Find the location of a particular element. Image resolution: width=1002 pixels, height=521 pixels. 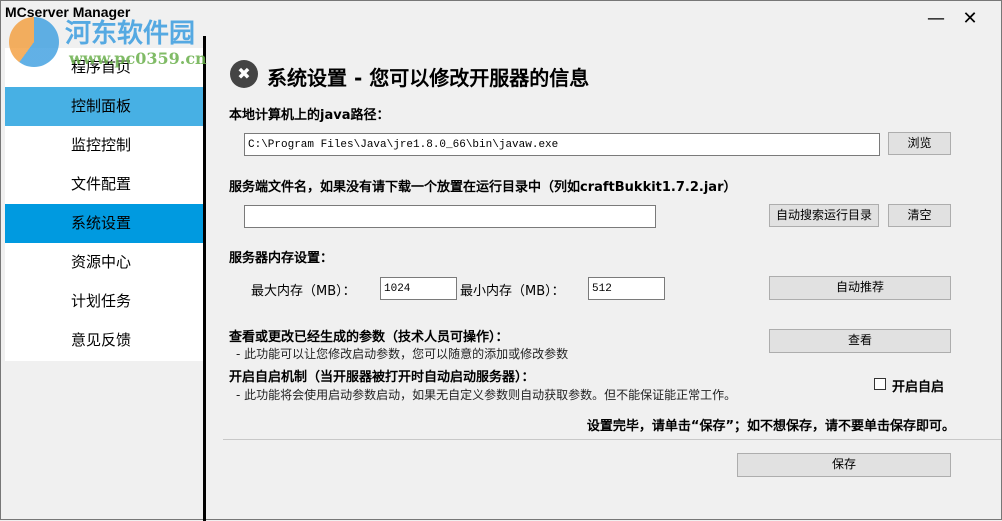

sidebar: 程序首页 控制面板 监控控制 文件配置 系统设置 资源中心 计划任务 意见反馈 is located at coordinates (104, 204).